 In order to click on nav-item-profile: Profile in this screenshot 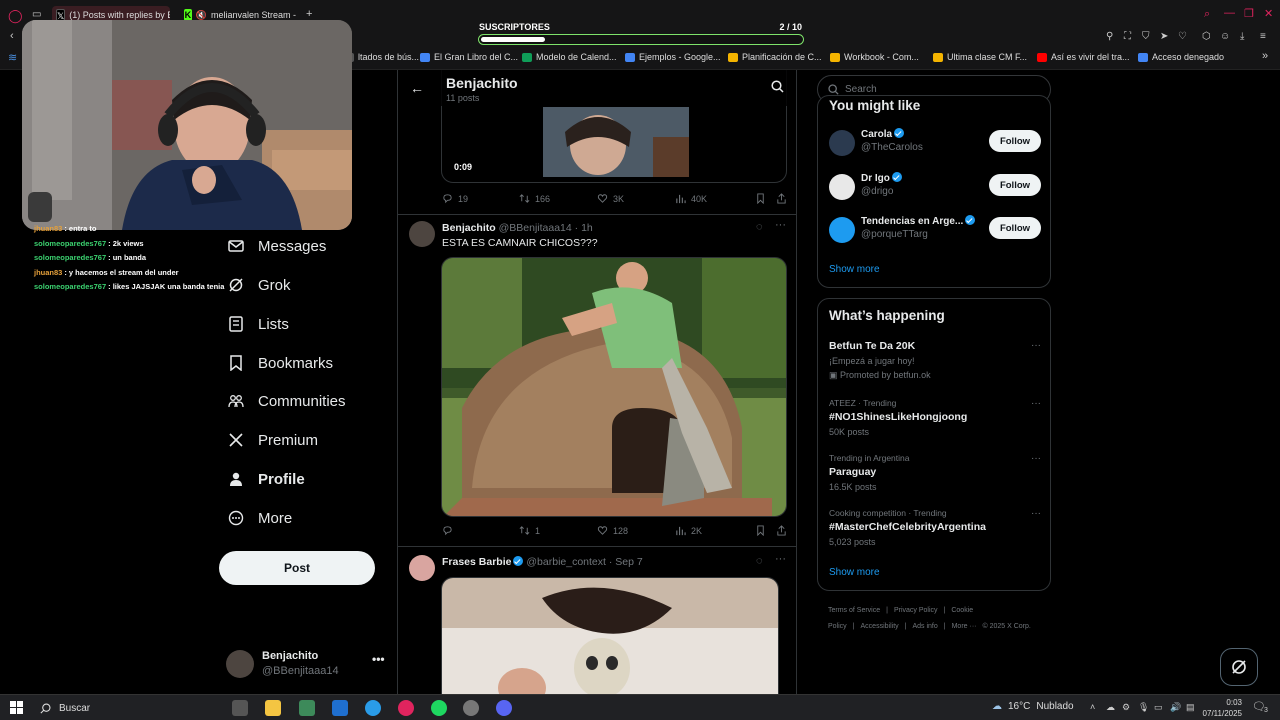, I will do `click(266, 479)`.